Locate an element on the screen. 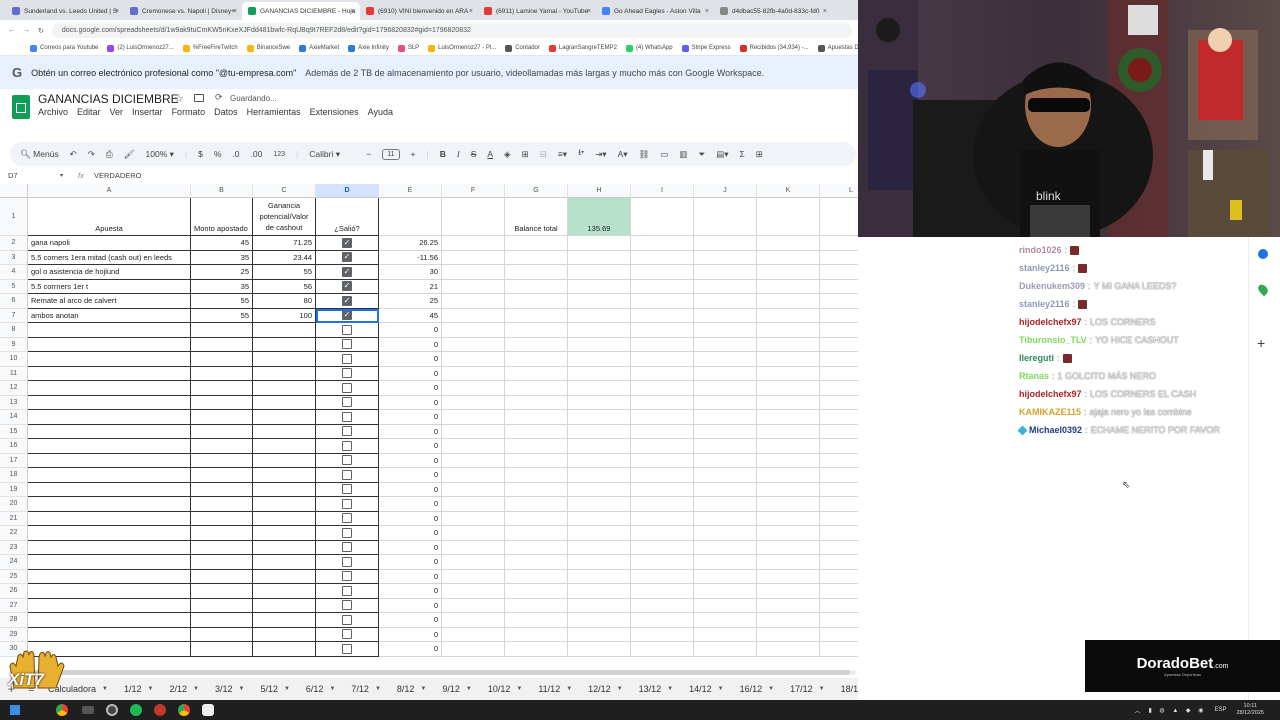 The image size is (1280, 720). tab-close-icon: × is located at coordinates (117, 11).